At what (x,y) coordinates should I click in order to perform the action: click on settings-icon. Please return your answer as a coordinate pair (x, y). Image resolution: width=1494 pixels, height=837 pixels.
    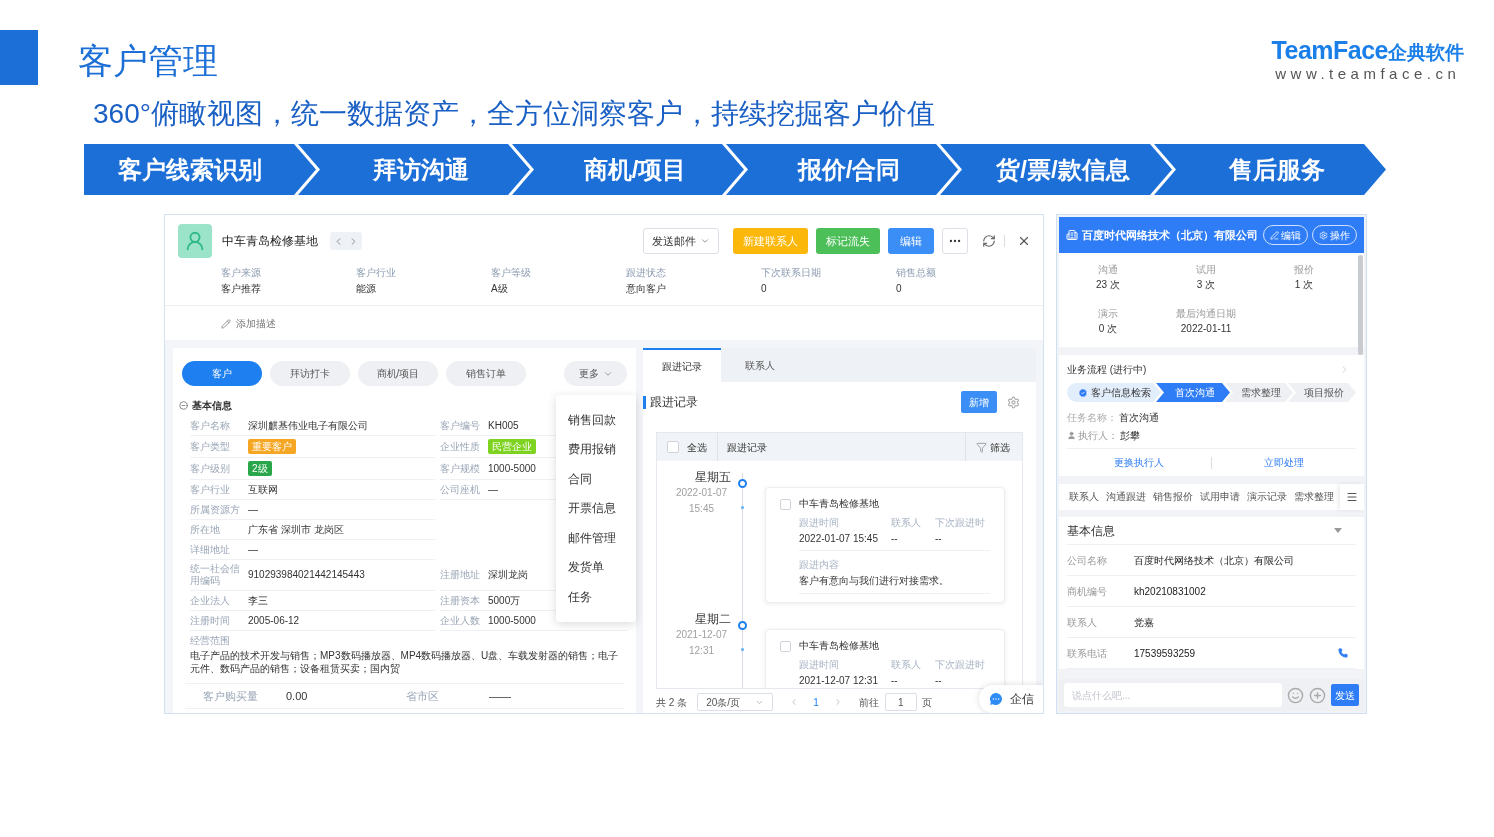
    Looking at the image, I should click on (1013, 402).